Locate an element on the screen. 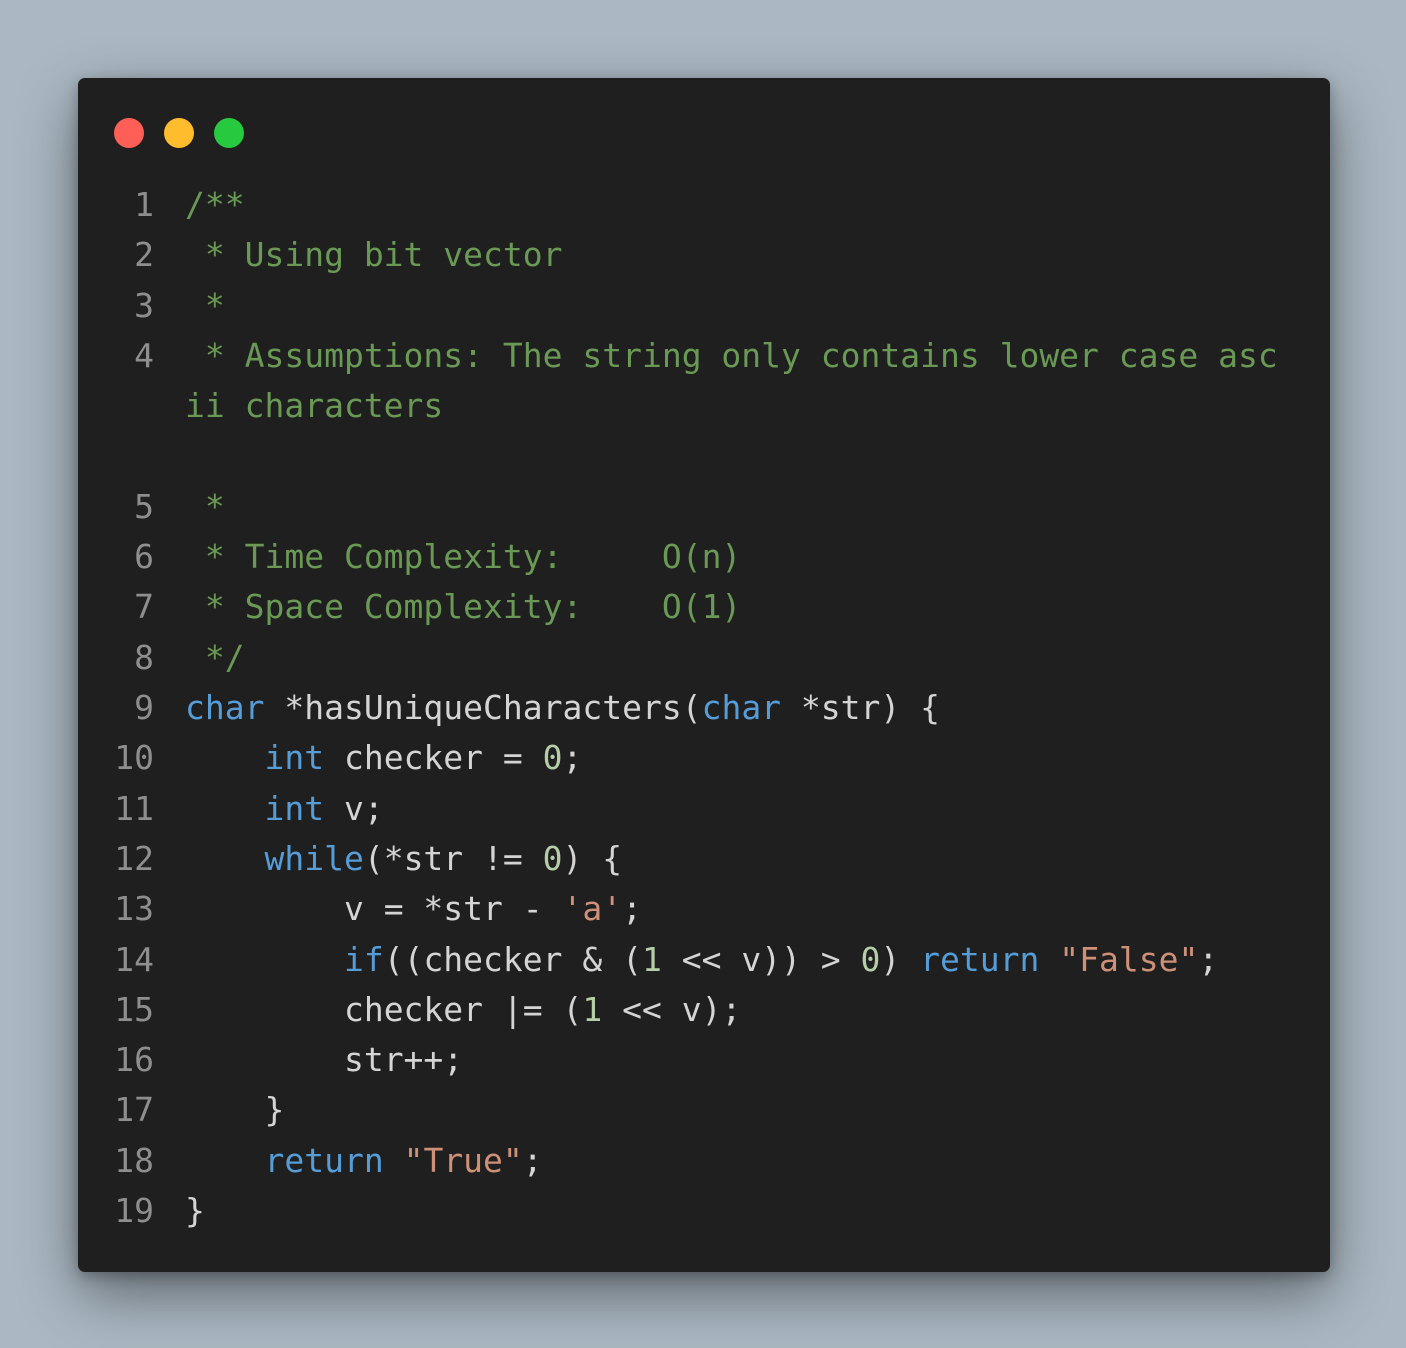 The width and height of the screenshot is (1406, 1348). code-line: 2 * Using bit vector is located at coordinates (704, 255).